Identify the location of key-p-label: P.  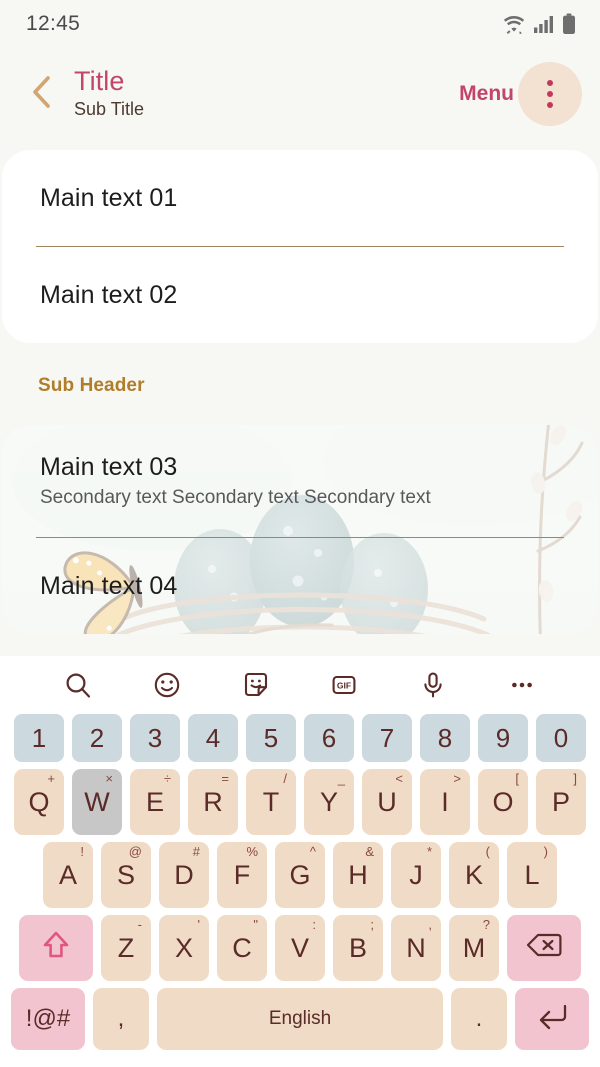
(560, 801).